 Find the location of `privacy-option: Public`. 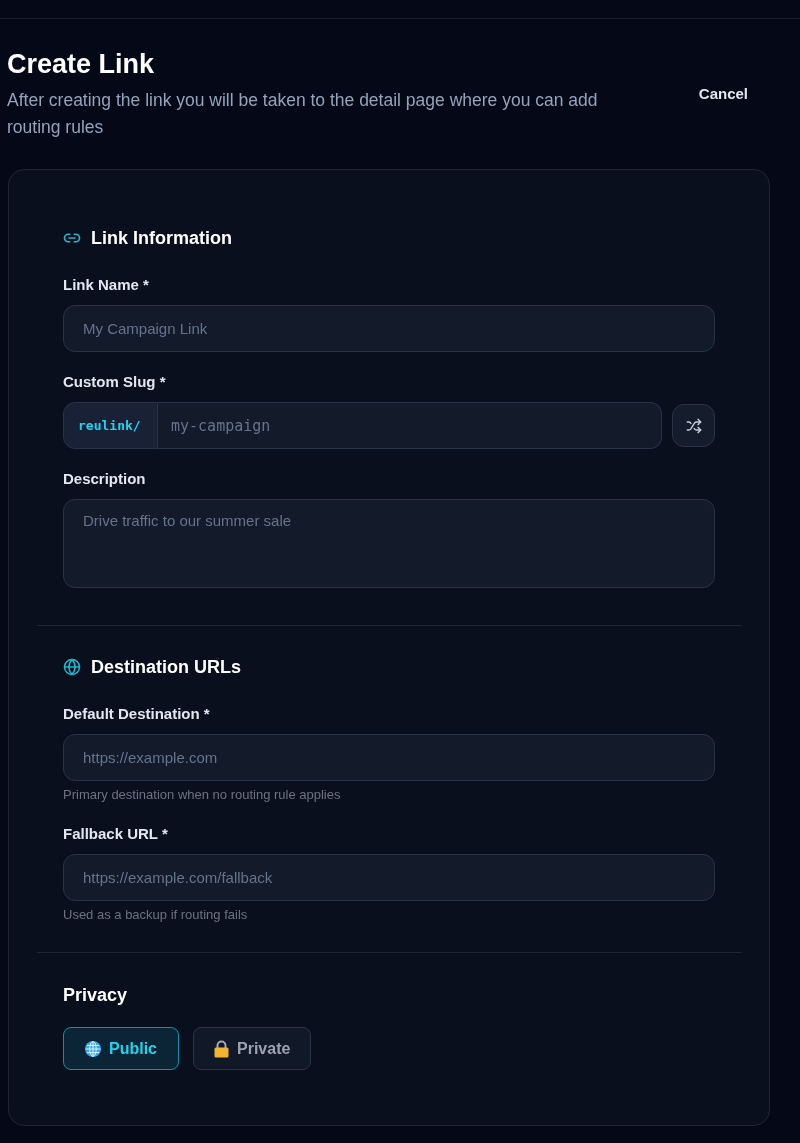

privacy-option: Public is located at coordinates (121, 1048).